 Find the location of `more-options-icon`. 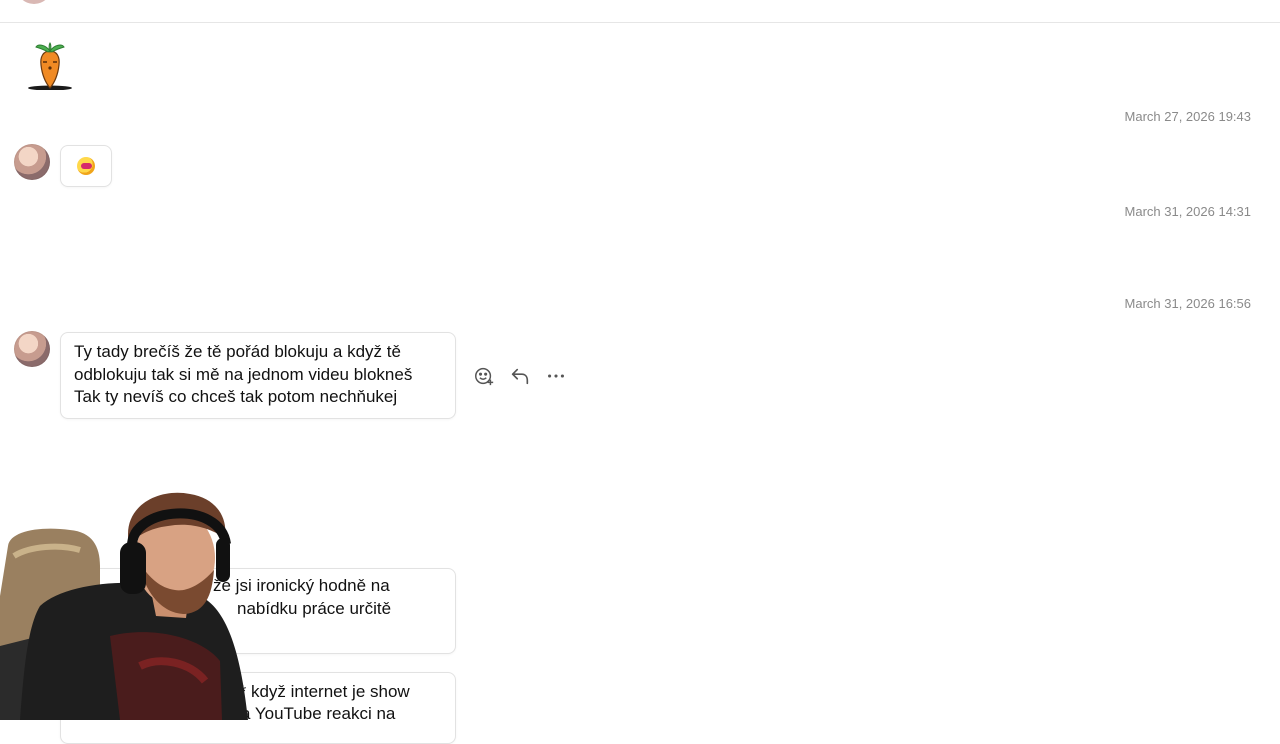

more-options-icon is located at coordinates (556, 376).